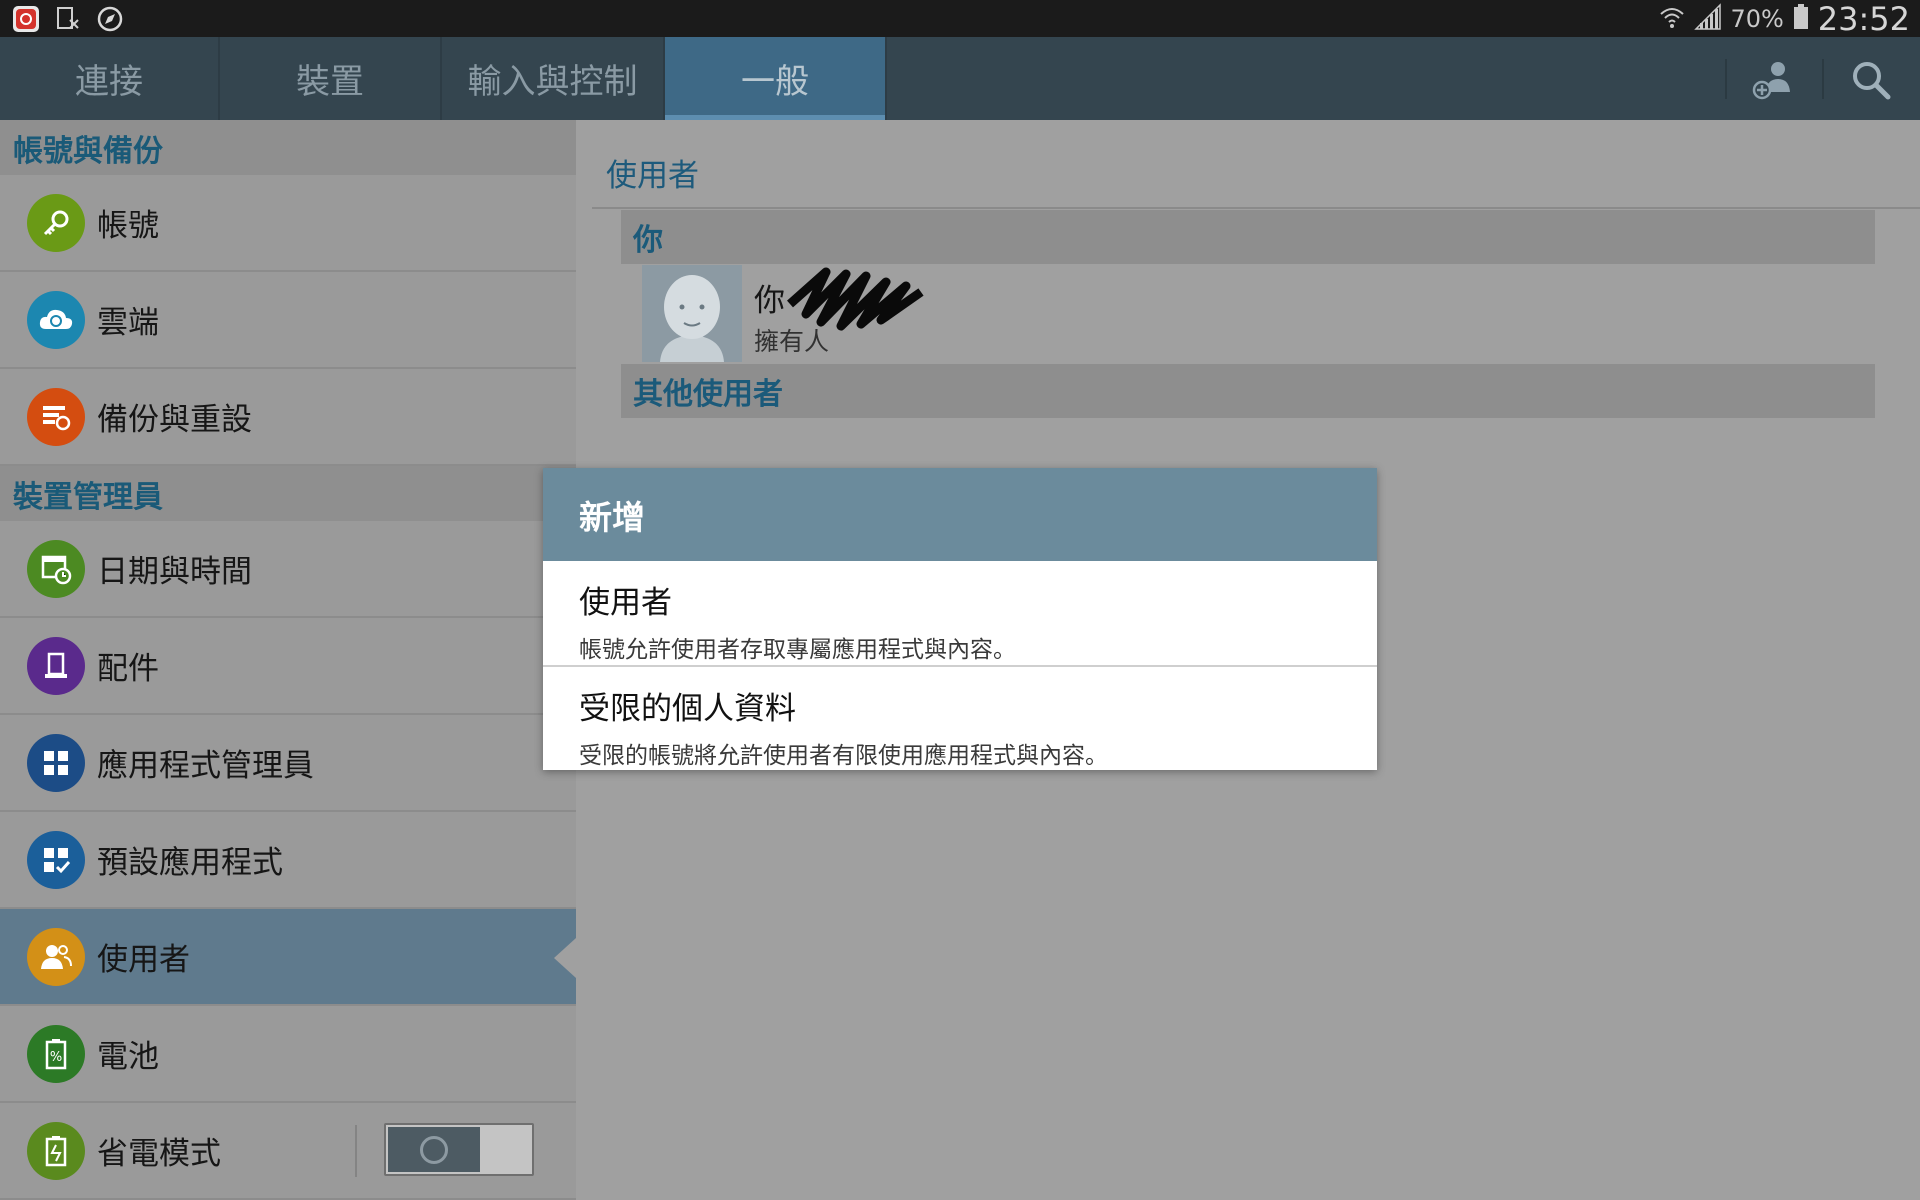 This screenshot has height=1200, width=1920. Describe the element at coordinates (1256, 208) in the screenshot. I see `title-divider` at that location.